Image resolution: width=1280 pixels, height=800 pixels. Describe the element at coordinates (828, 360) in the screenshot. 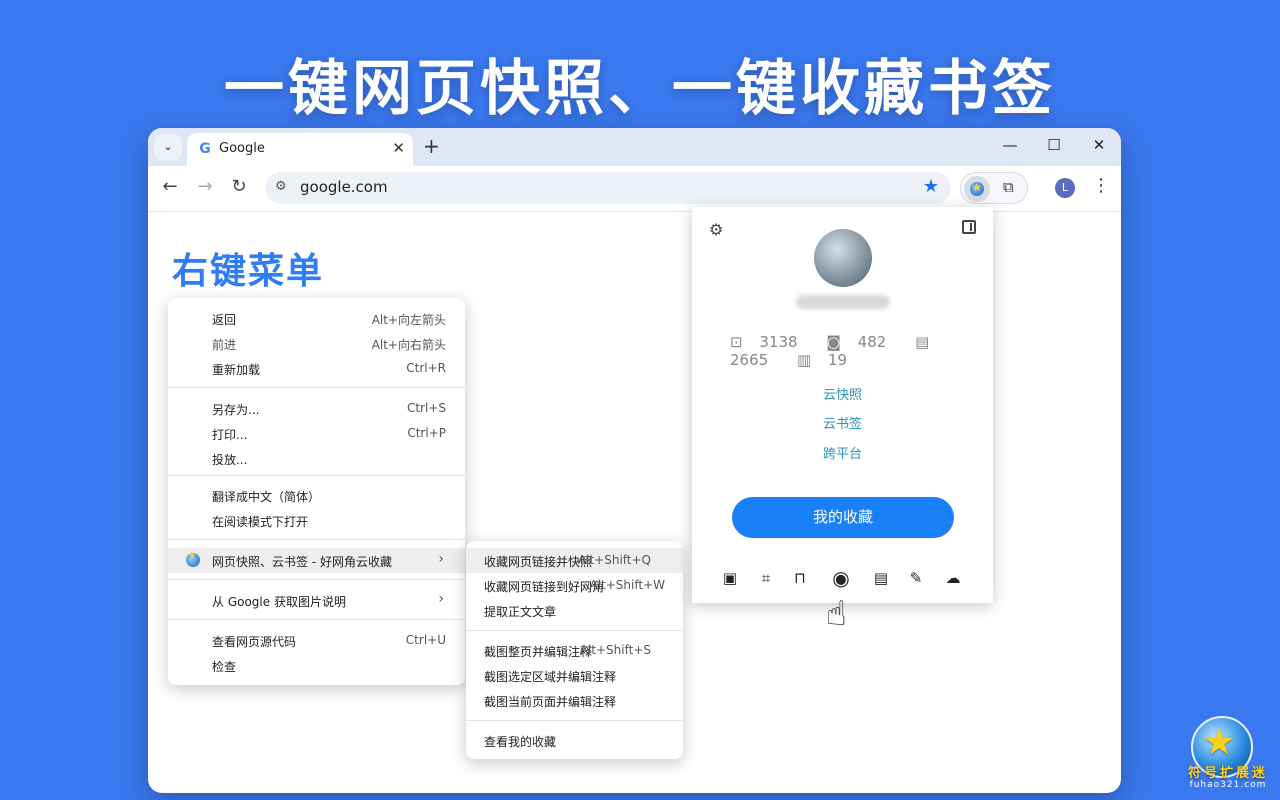

I see `stat-docs: ▥ 19` at that location.